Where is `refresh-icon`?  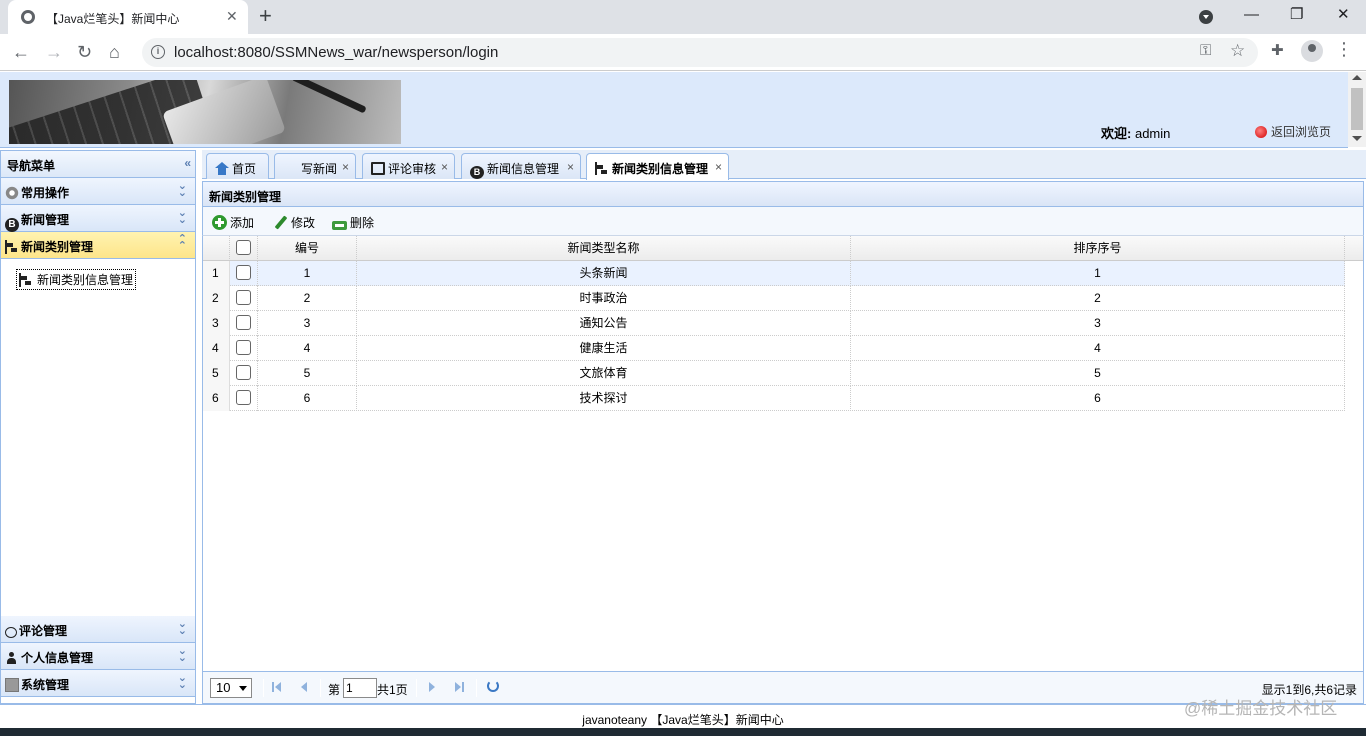 refresh-icon is located at coordinates (493, 686).